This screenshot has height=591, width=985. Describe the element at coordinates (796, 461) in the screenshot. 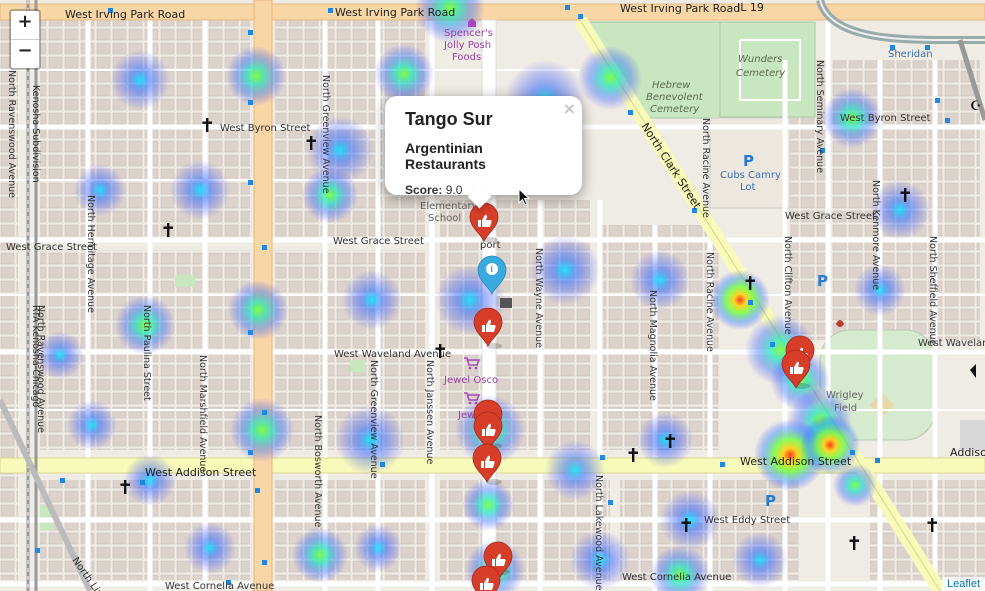

I see `svg-text: West Addison Street` at that location.